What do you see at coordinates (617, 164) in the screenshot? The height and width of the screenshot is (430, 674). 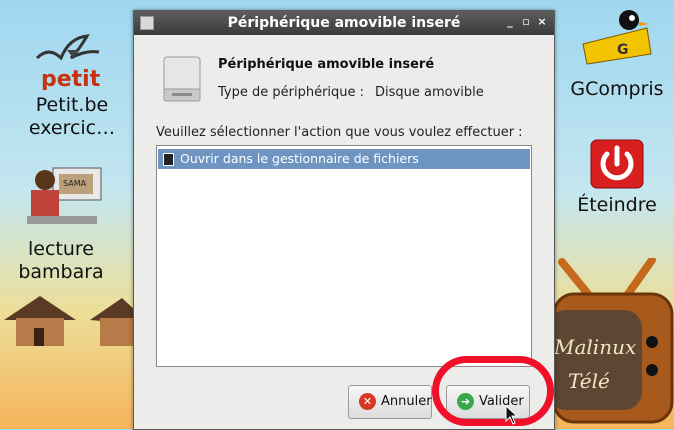 I see `power-icon` at bounding box center [617, 164].